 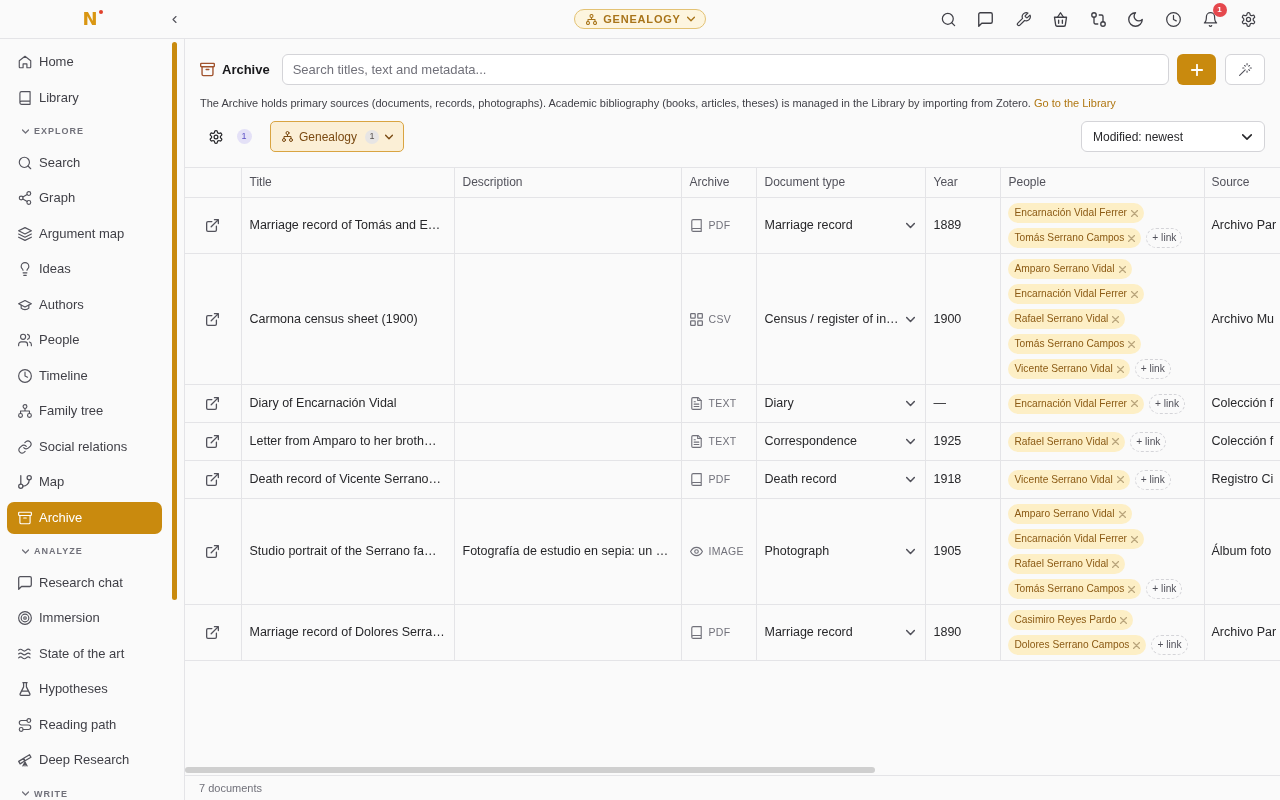 What do you see at coordinates (372, 136) in the screenshot?
I see `filter-count: 1` at bounding box center [372, 136].